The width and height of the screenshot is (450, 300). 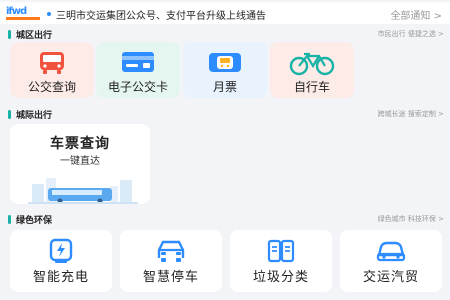 I want to click on card-icon, so click(x=138, y=62).